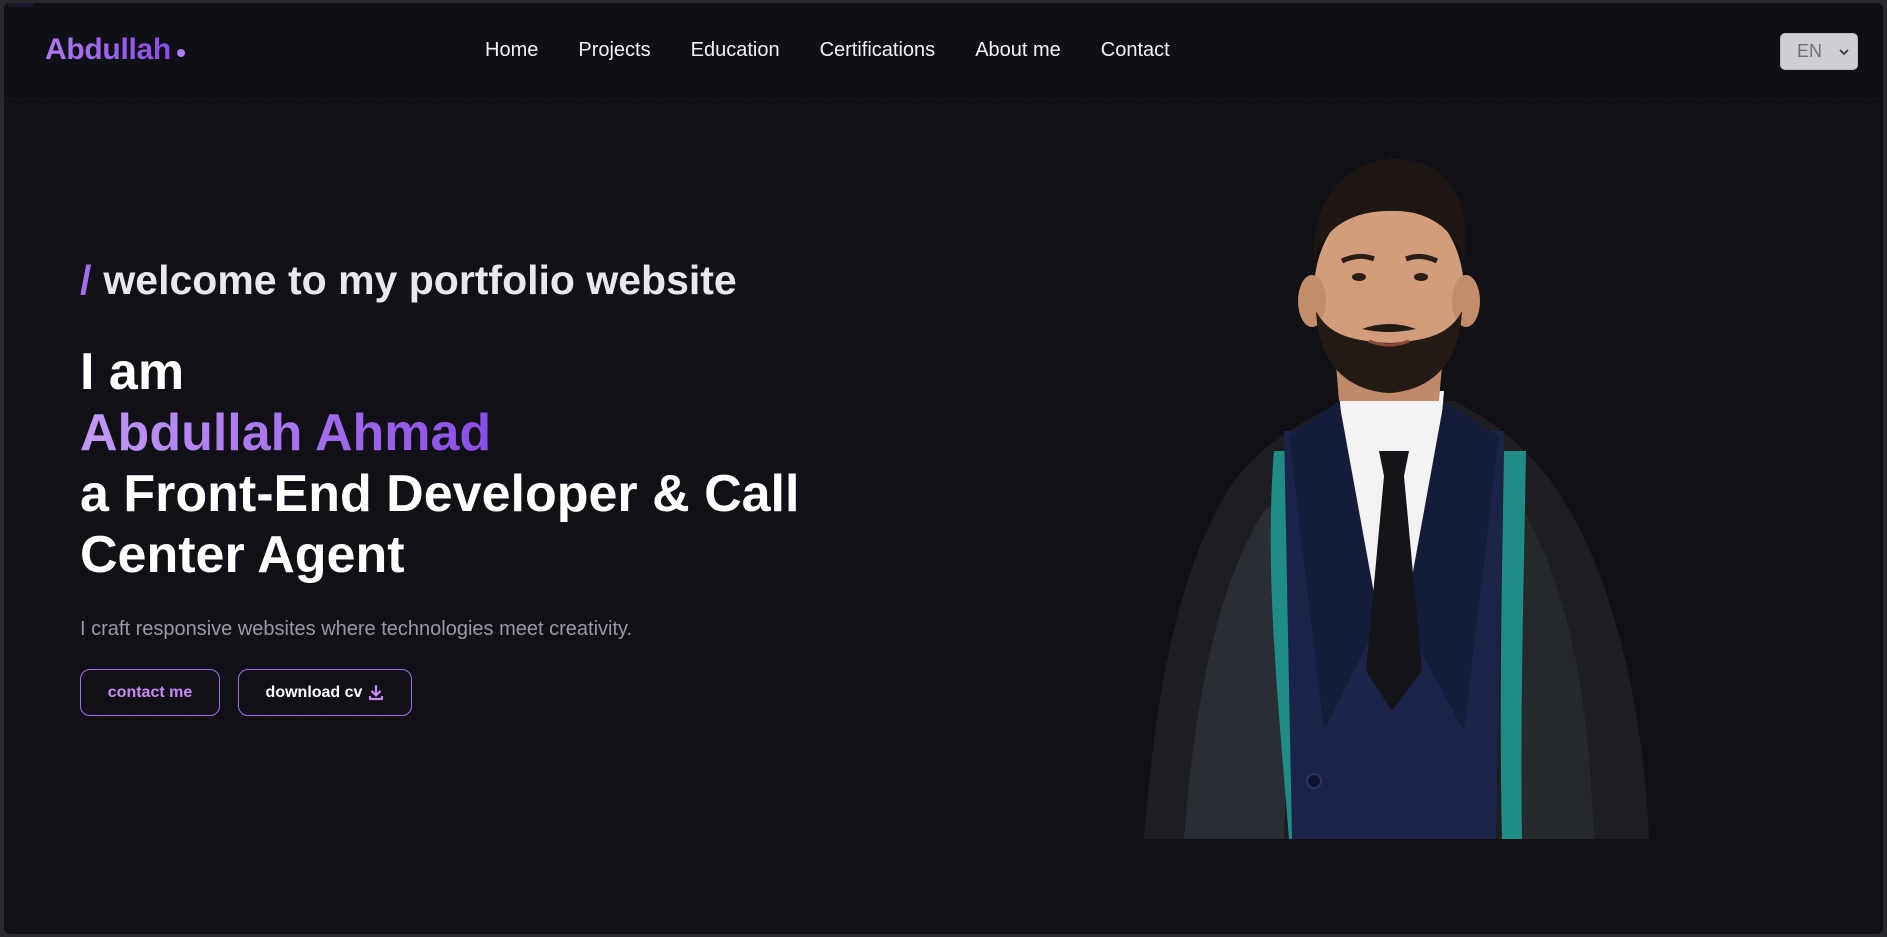 The image size is (1887, 937). I want to click on download-icon, so click(376, 692).